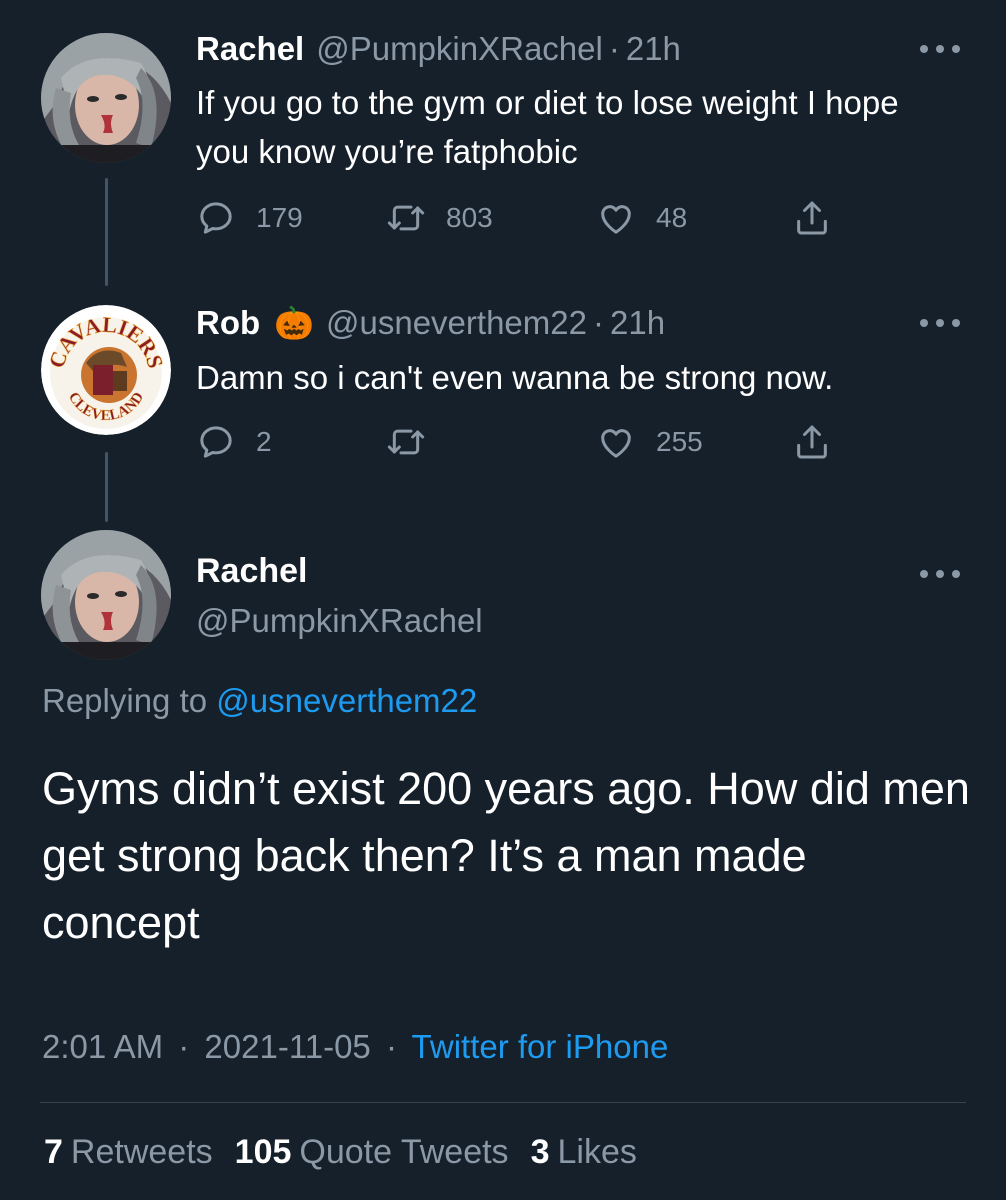 The height and width of the screenshot is (1200, 1006). Describe the element at coordinates (404, 1152) in the screenshot. I see `quotes-label: Quote Tweets` at that location.